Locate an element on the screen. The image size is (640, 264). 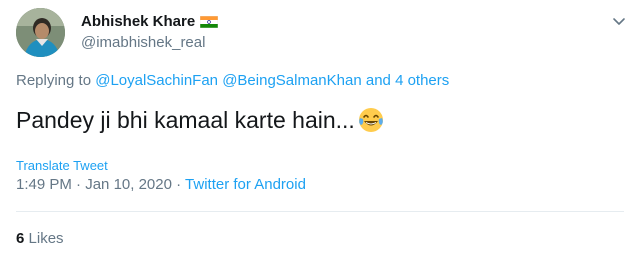
translate-tweet-link: Translate Tweet is located at coordinates (62, 165).